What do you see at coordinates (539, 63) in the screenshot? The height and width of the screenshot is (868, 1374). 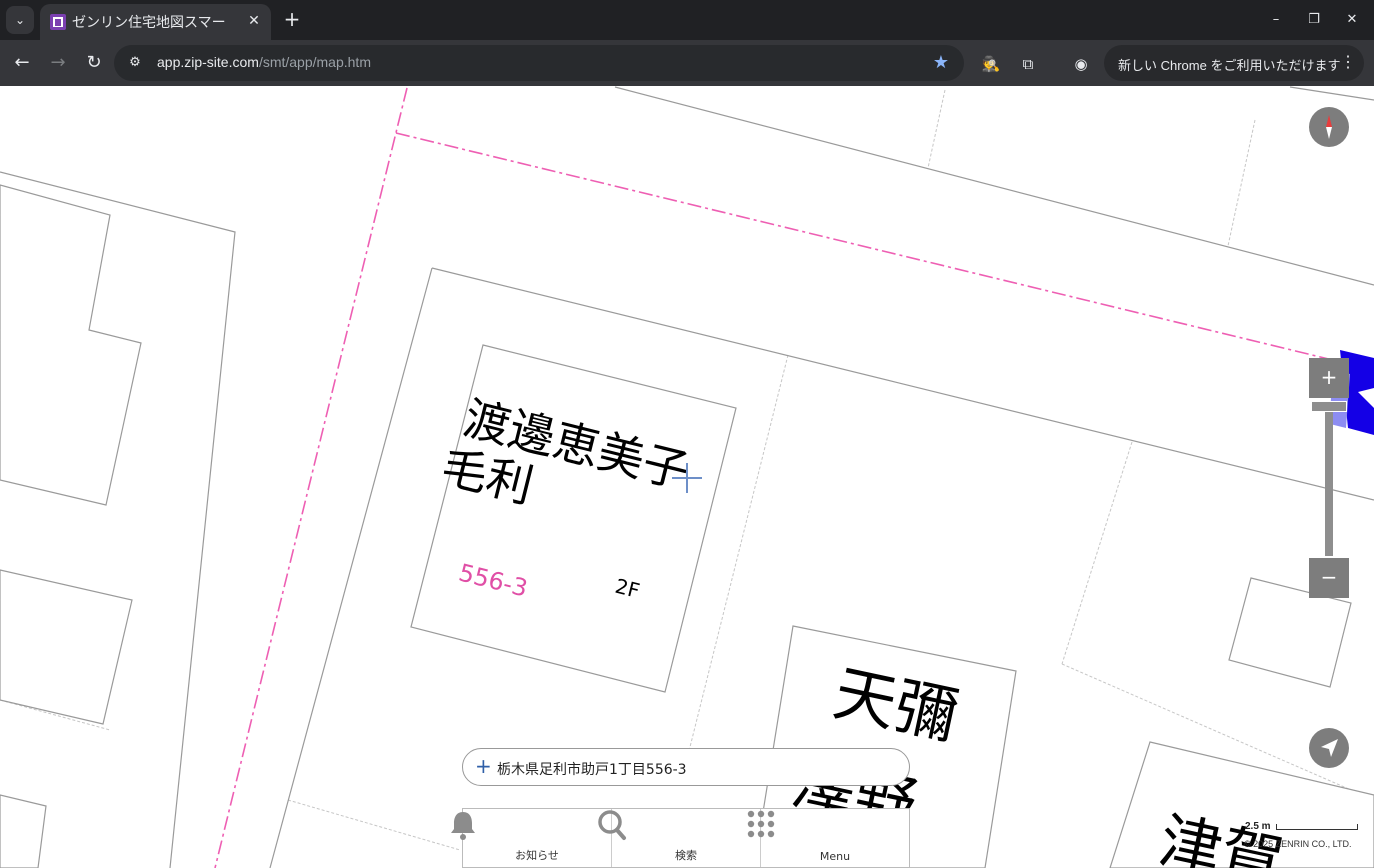 I see `address-bar: ⚙ app.zip-site.com/smt/app/map.htm ★` at bounding box center [539, 63].